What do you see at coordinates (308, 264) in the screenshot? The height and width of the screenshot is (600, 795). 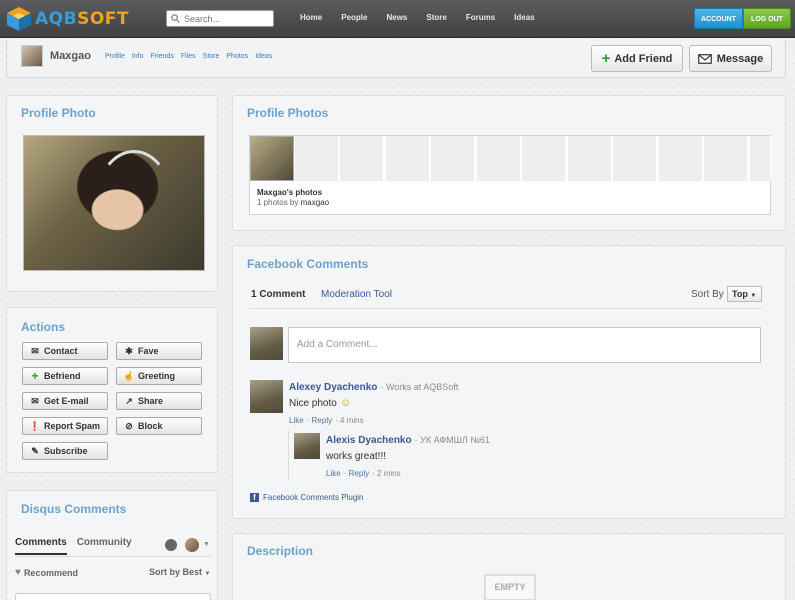 I see `panel-title-facebook-comments: Facebook Comments` at bounding box center [308, 264].